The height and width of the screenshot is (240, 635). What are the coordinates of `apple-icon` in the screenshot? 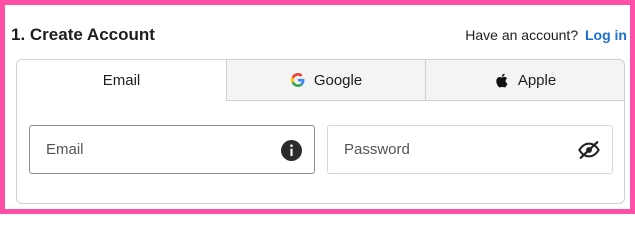 It's located at (502, 80).